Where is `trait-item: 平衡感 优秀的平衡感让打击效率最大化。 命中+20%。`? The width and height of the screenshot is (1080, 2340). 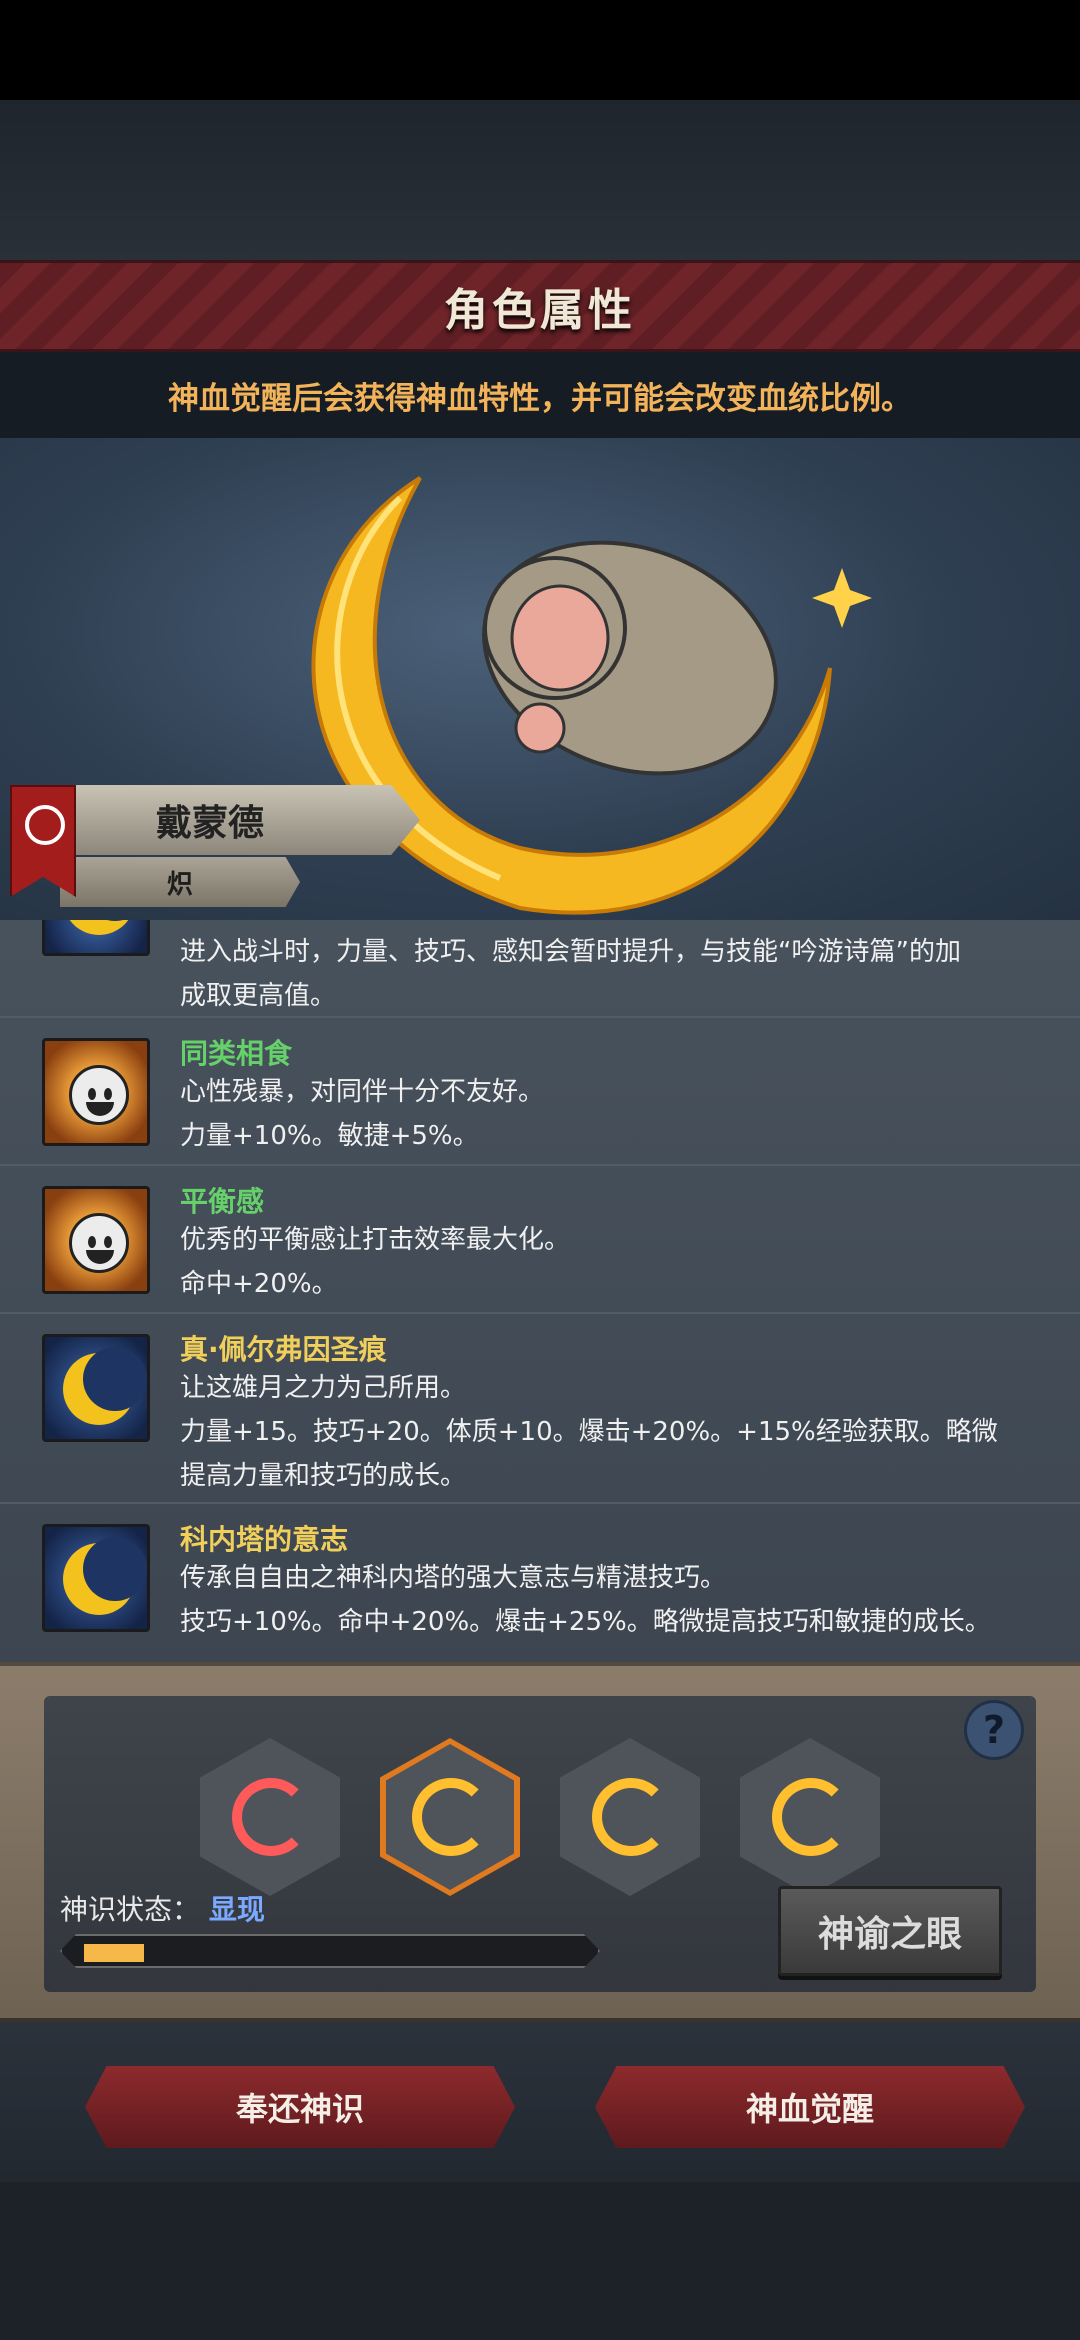 trait-item: 平衡感 优秀的平衡感让打击效率最大化。 命中+20%。 is located at coordinates (540, 1241).